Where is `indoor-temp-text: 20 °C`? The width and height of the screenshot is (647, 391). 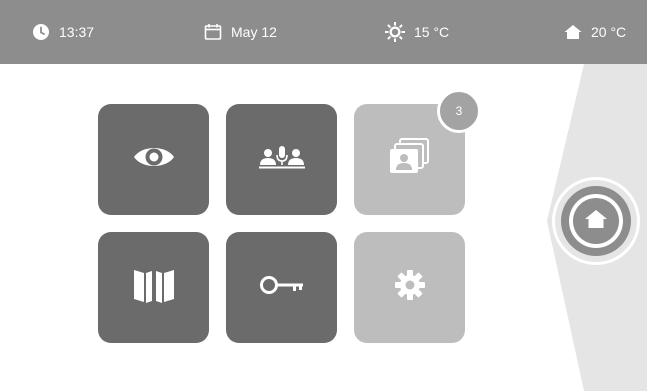 indoor-temp-text: 20 °C is located at coordinates (609, 32).